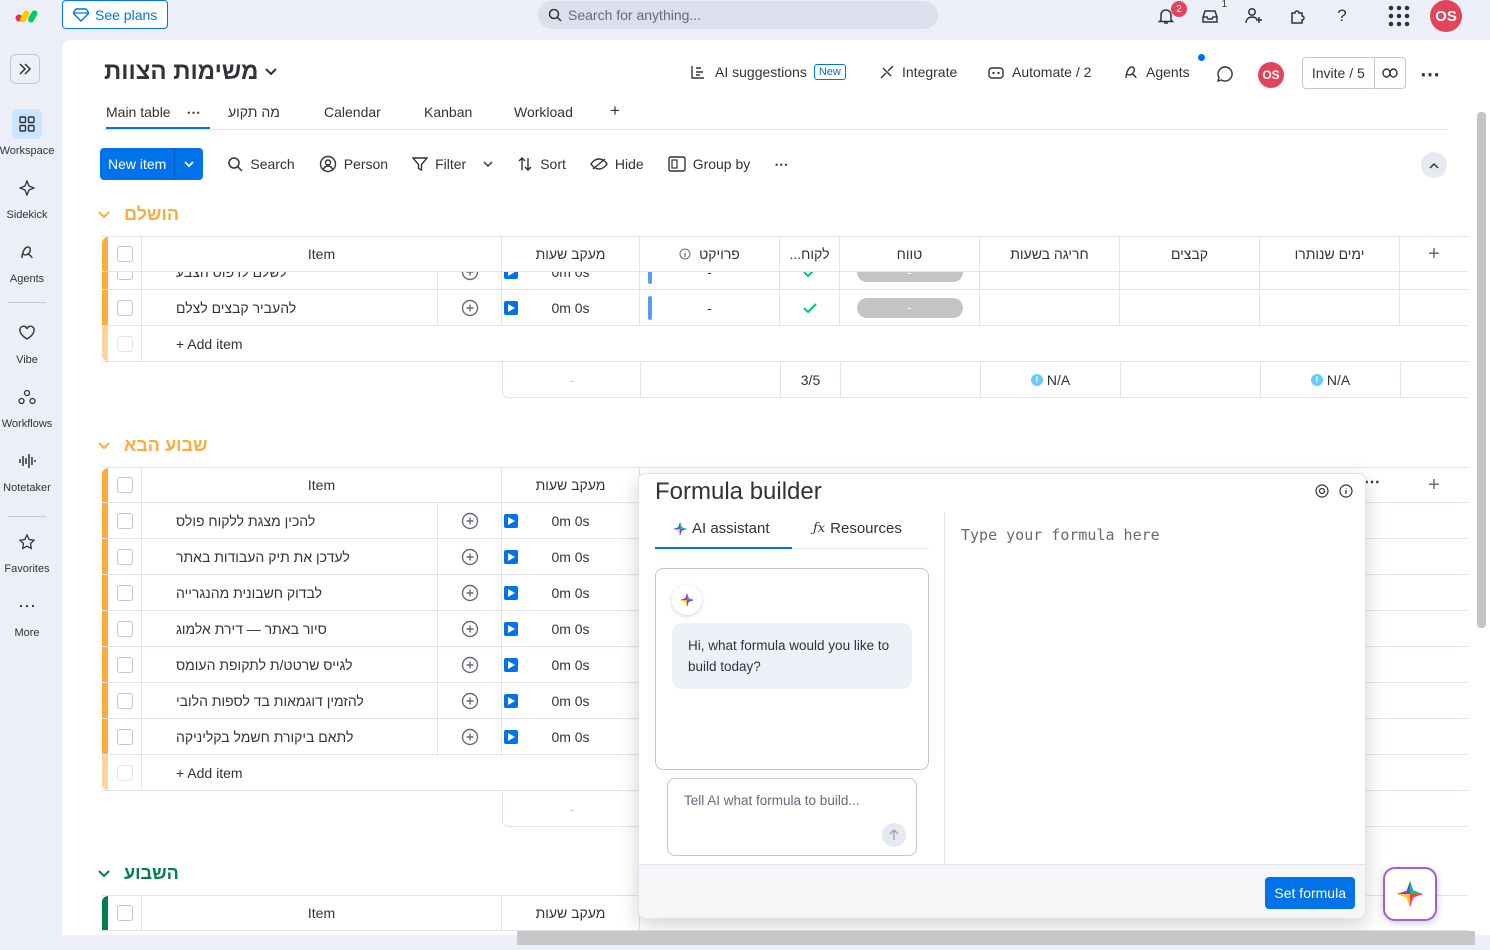 The image size is (1490, 950). I want to click on files-cell, so click(1190, 307).